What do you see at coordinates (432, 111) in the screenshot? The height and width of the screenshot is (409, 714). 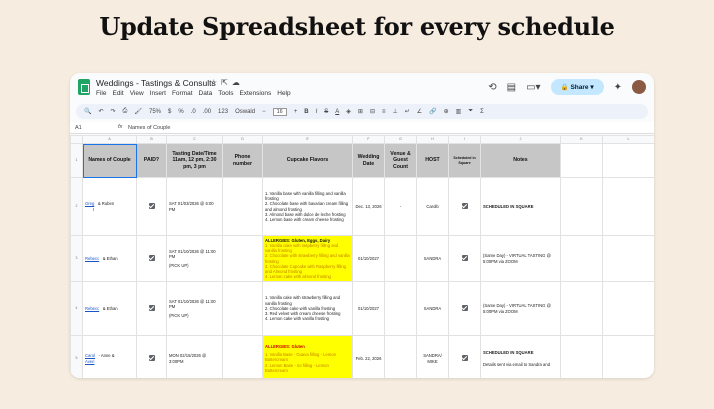 I see `link-icon: 🔗` at bounding box center [432, 111].